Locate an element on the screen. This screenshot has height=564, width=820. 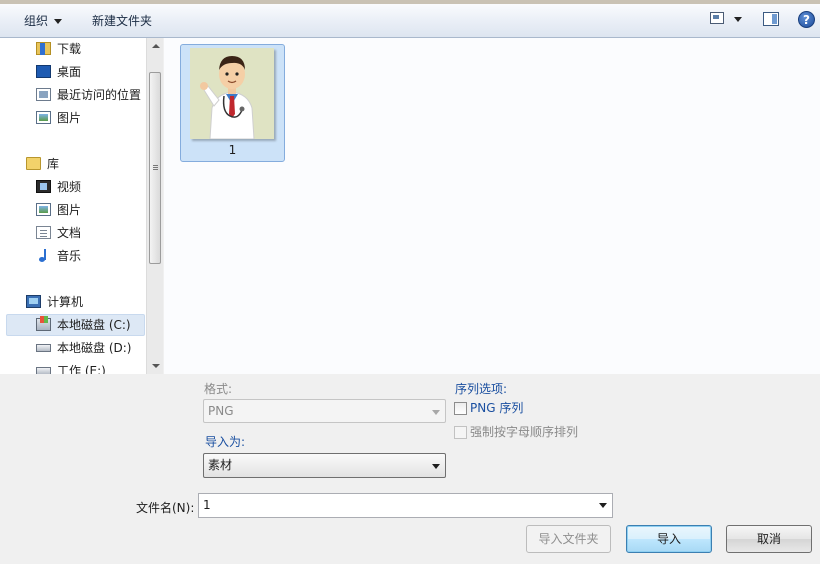
grip-icon is located at coordinates (155, 165).